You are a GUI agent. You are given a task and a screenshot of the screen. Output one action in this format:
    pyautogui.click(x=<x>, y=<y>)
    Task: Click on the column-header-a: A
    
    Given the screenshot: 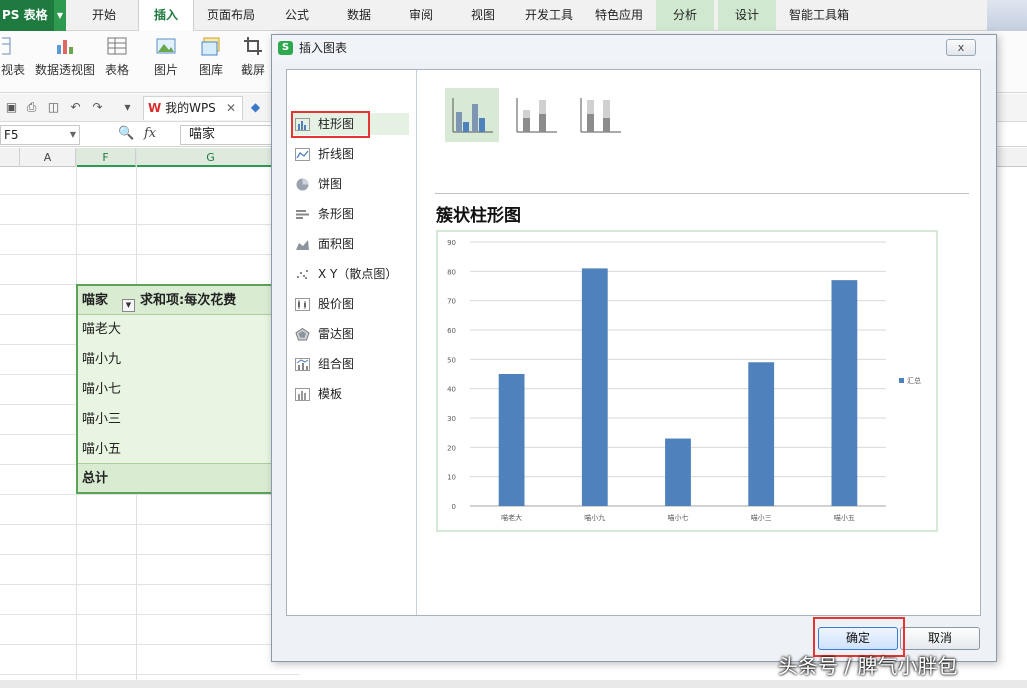 What is the action you would take?
    pyautogui.click(x=48, y=157)
    